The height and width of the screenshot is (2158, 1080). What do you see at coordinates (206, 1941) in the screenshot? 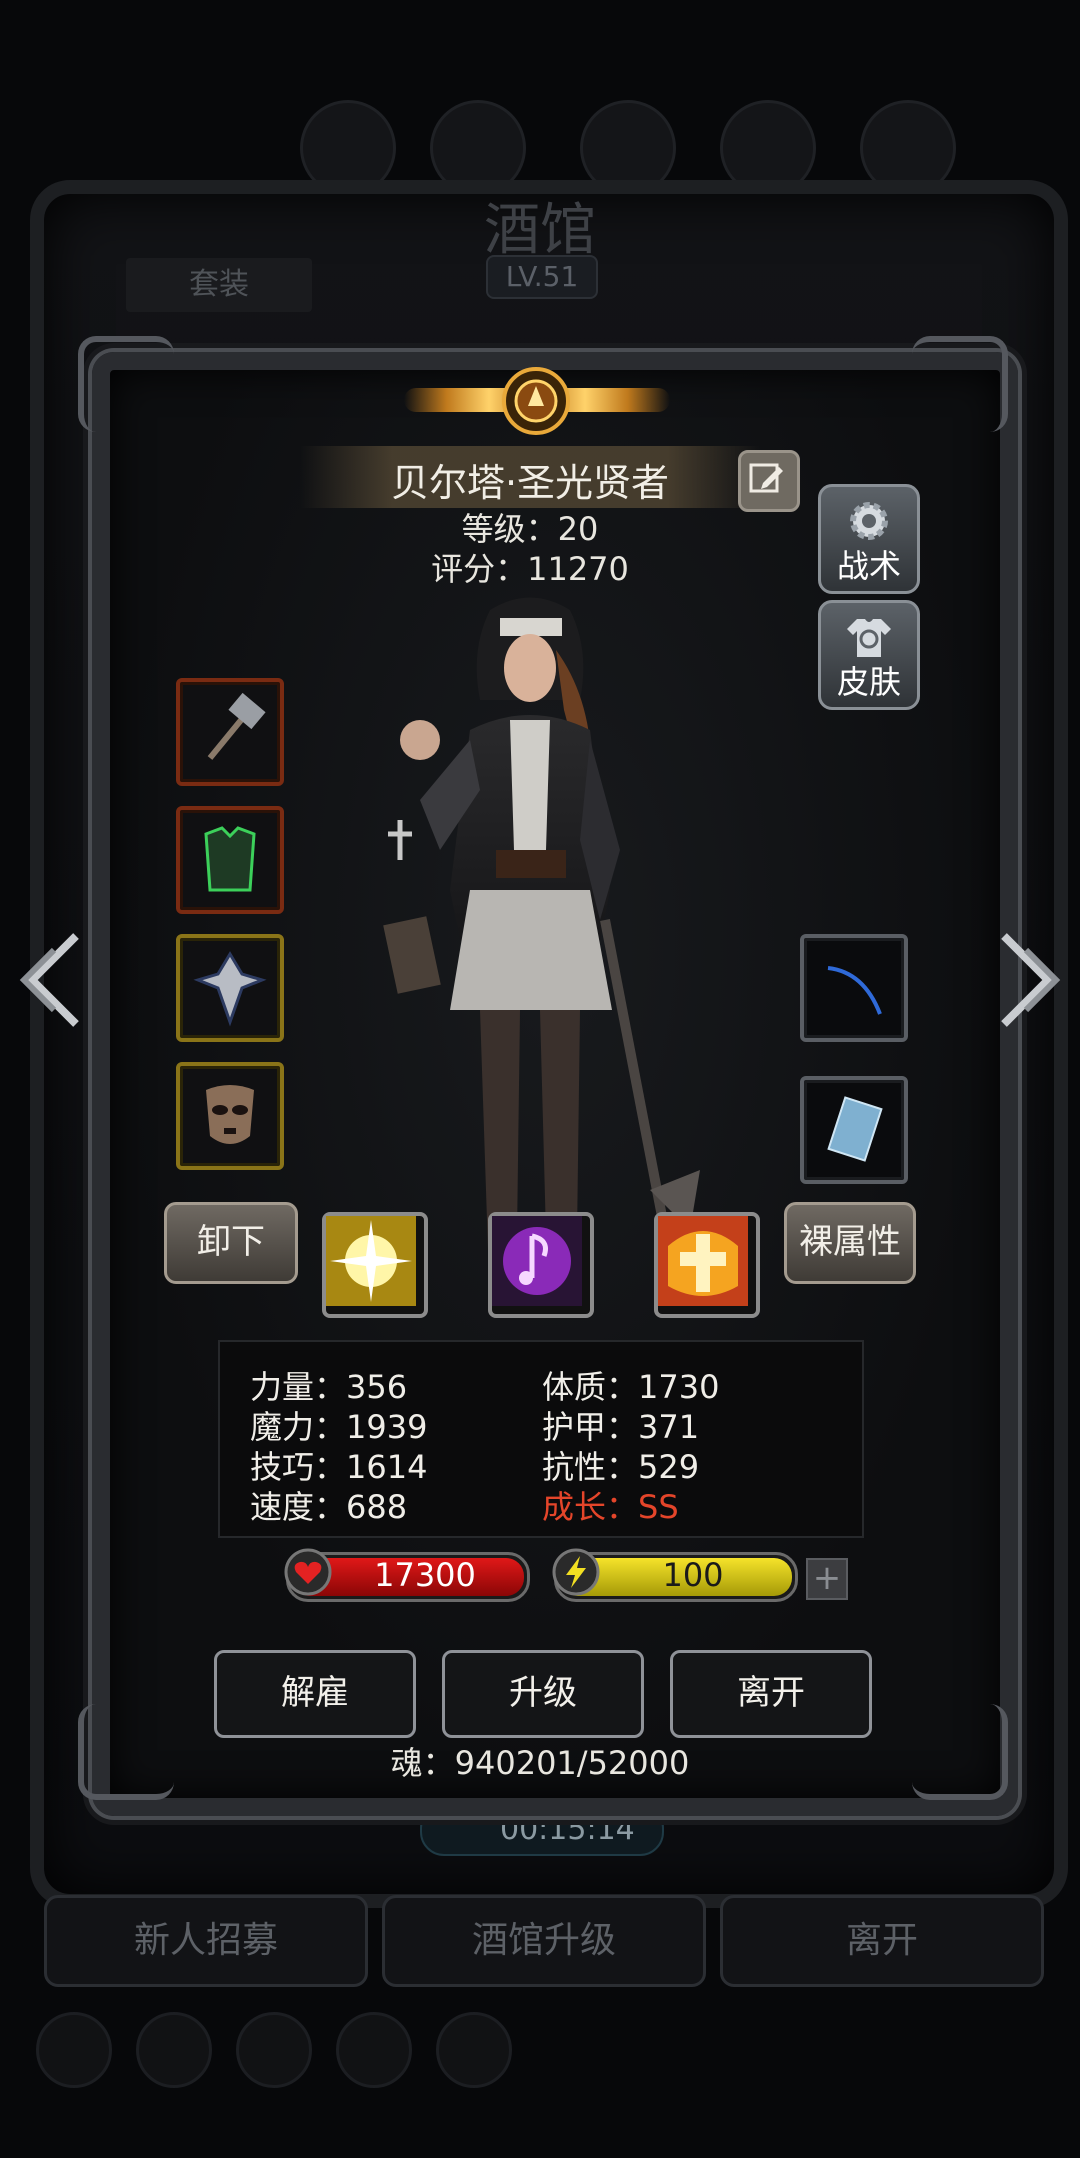
I see `recruit-button: 新人招募` at bounding box center [206, 1941].